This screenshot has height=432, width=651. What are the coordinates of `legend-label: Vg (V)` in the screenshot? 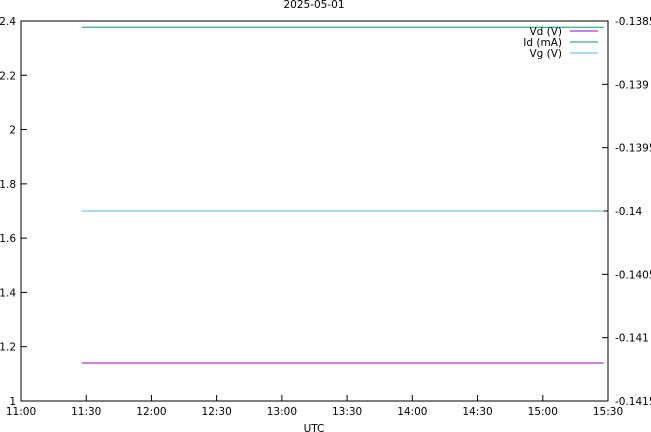 It's located at (545, 54).